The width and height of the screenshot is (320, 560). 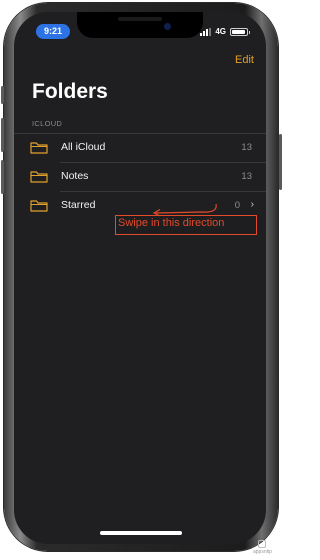 I want to click on chevron-right-icon: ›, so click(x=252, y=204).